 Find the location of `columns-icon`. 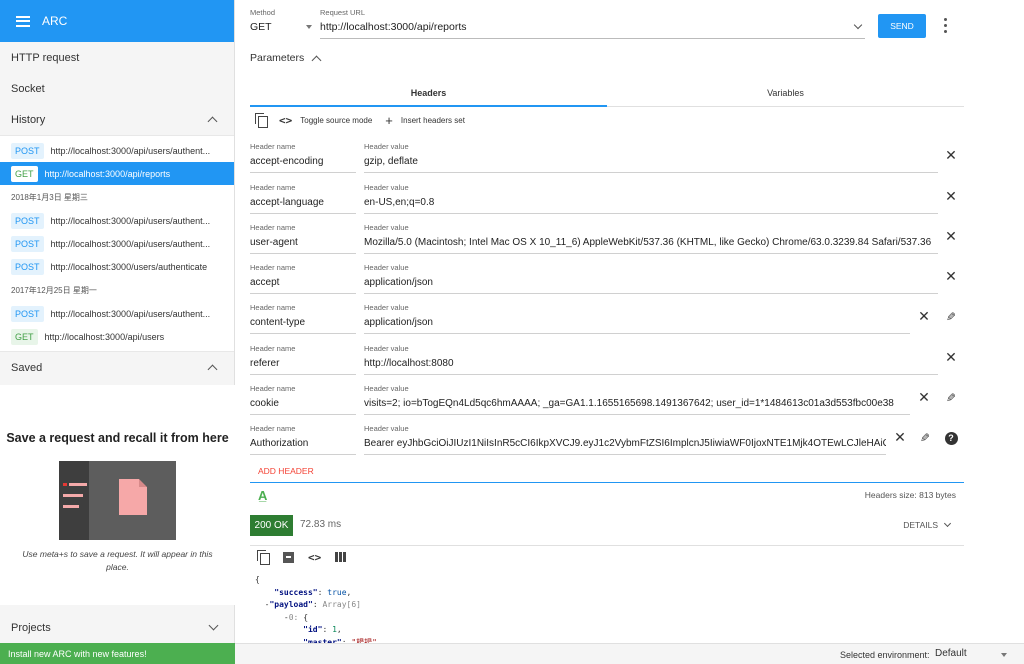

columns-icon is located at coordinates (341, 557).